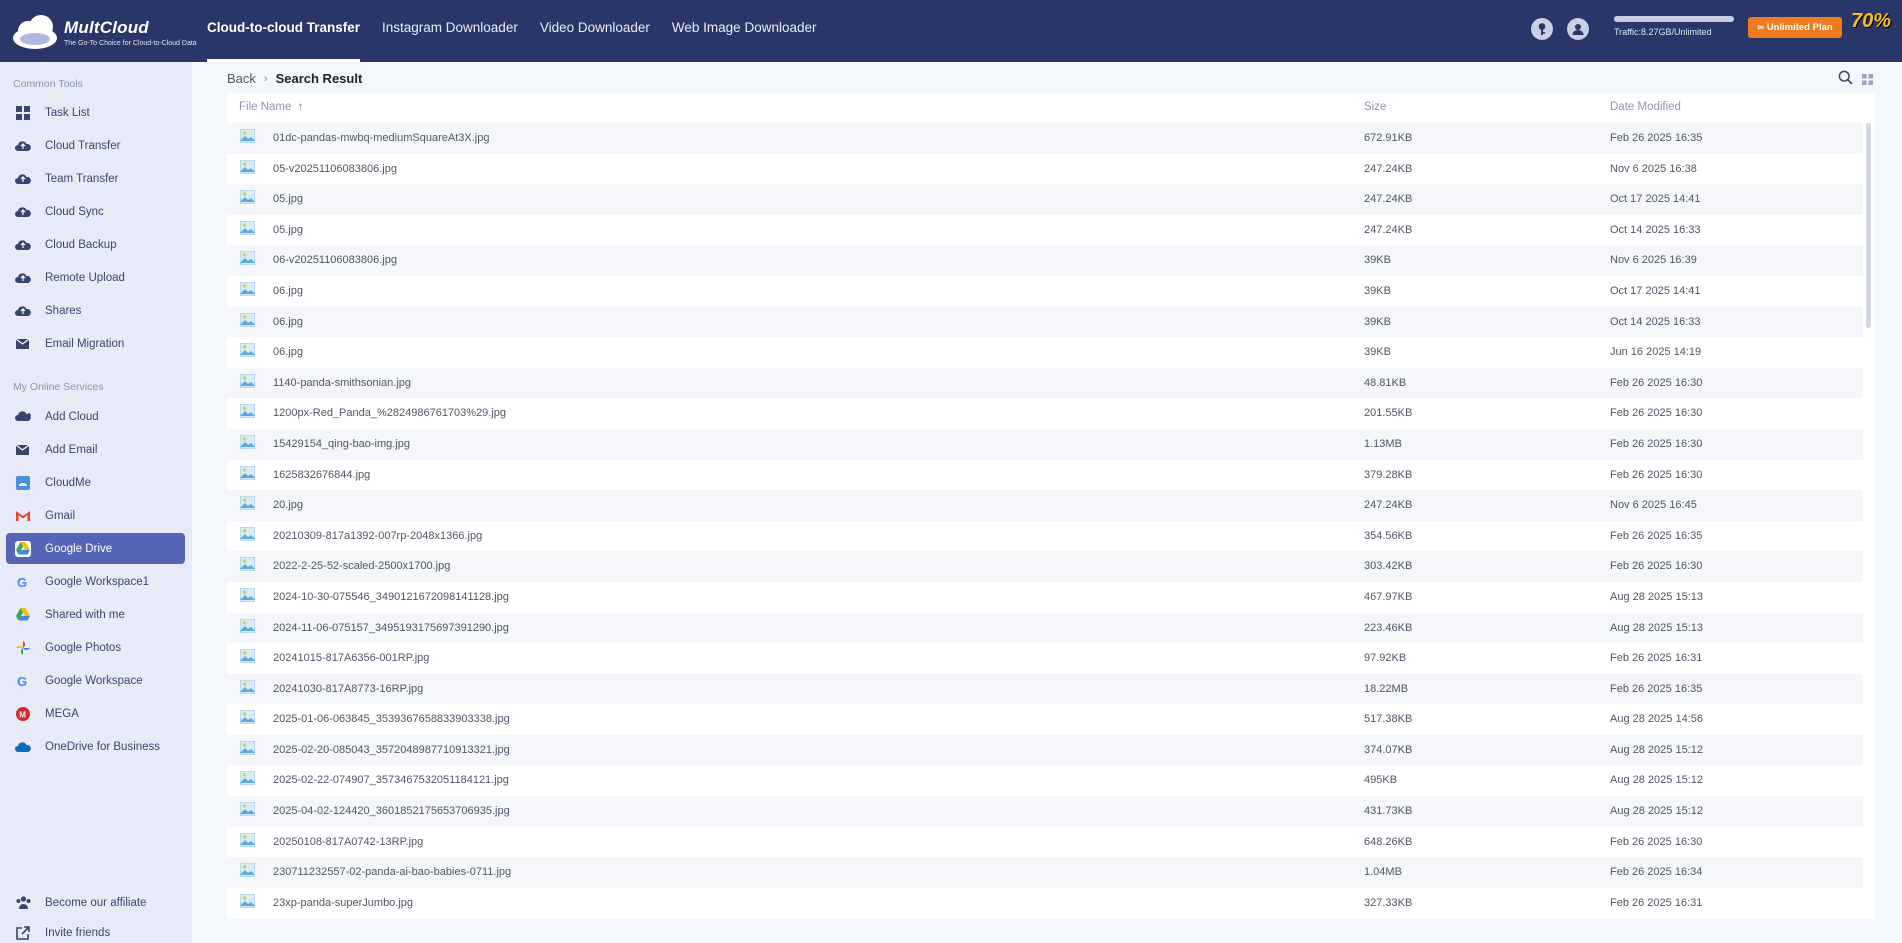 The width and height of the screenshot is (1902, 943). What do you see at coordinates (271, 107) in the screenshot?
I see `column-file-name: File Name ↑` at bounding box center [271, 107].